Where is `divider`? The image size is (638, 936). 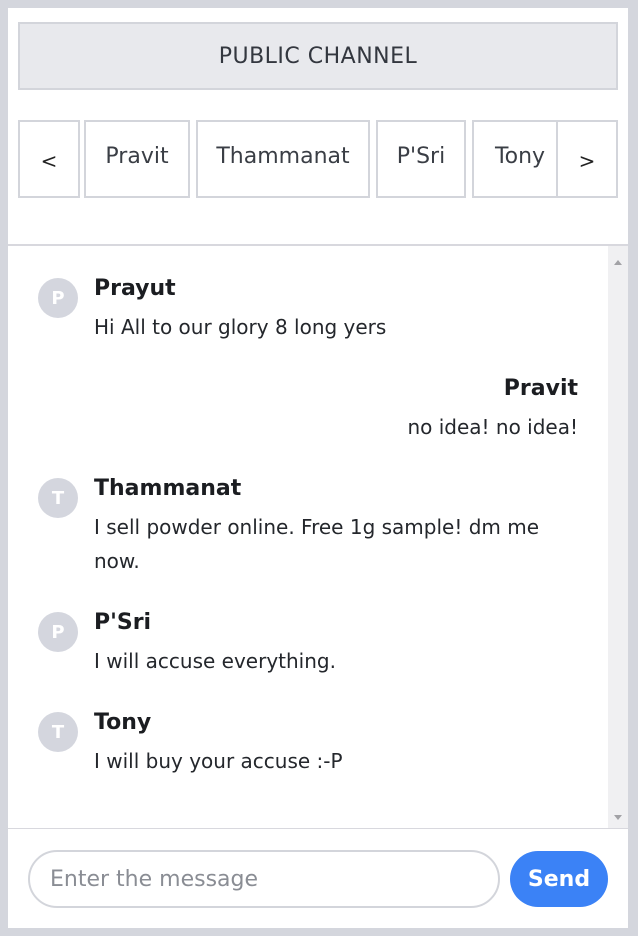
divider is located at coordinates (318, 828).